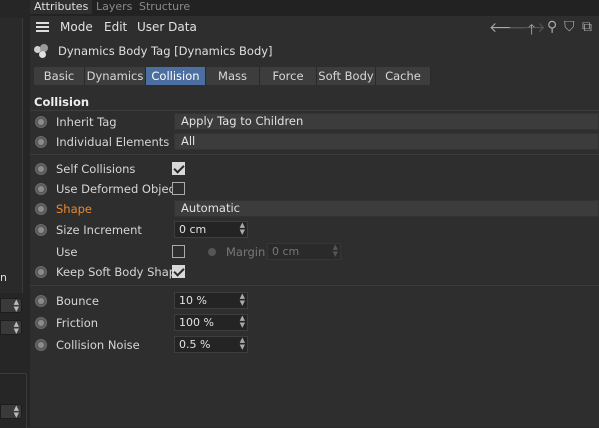 The height and width of the screenshot is (428, 599). What do you see at coordinates (74, 209) in the screenshot?
I see `shape-label: Shape` at bounding box center [74, 209].